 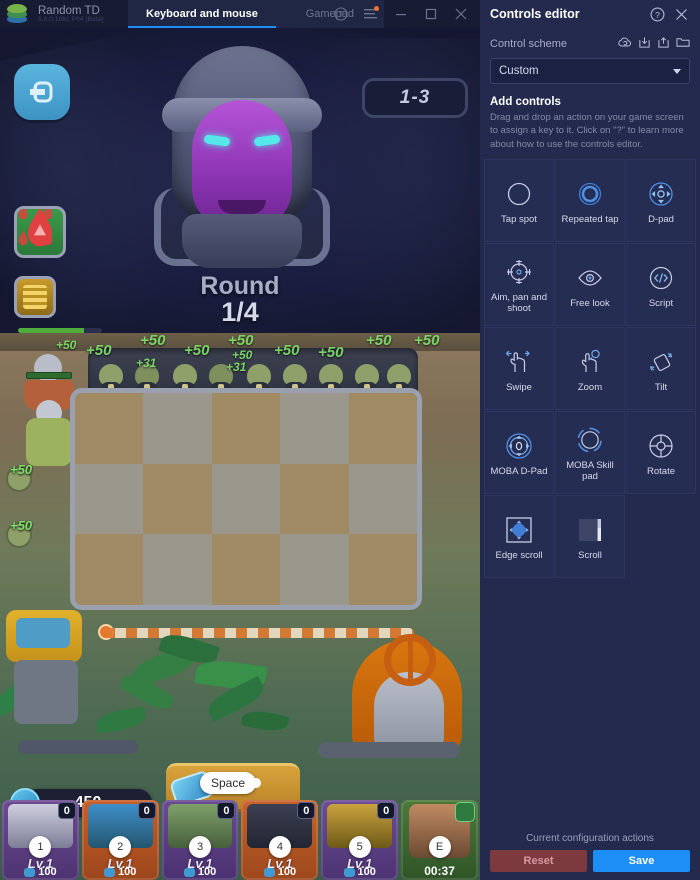 I want to click on moba-dpad-icon, so click(x=519, y=446).